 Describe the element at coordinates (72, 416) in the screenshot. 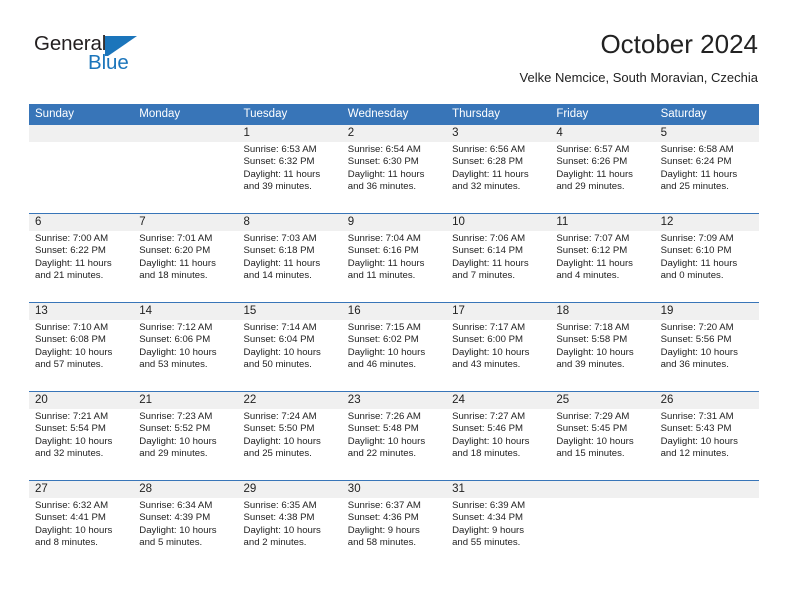

I see `day-detail-line: Sunrise: 7:21 AM` at that location.